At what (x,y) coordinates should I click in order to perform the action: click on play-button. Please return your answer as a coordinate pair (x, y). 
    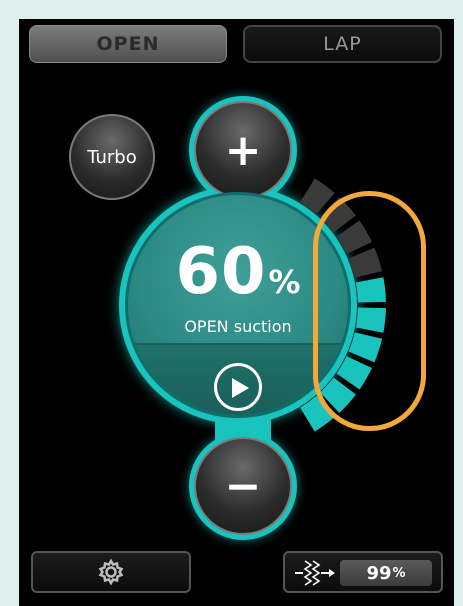
    Looking at the image, I should click on (238, 387).